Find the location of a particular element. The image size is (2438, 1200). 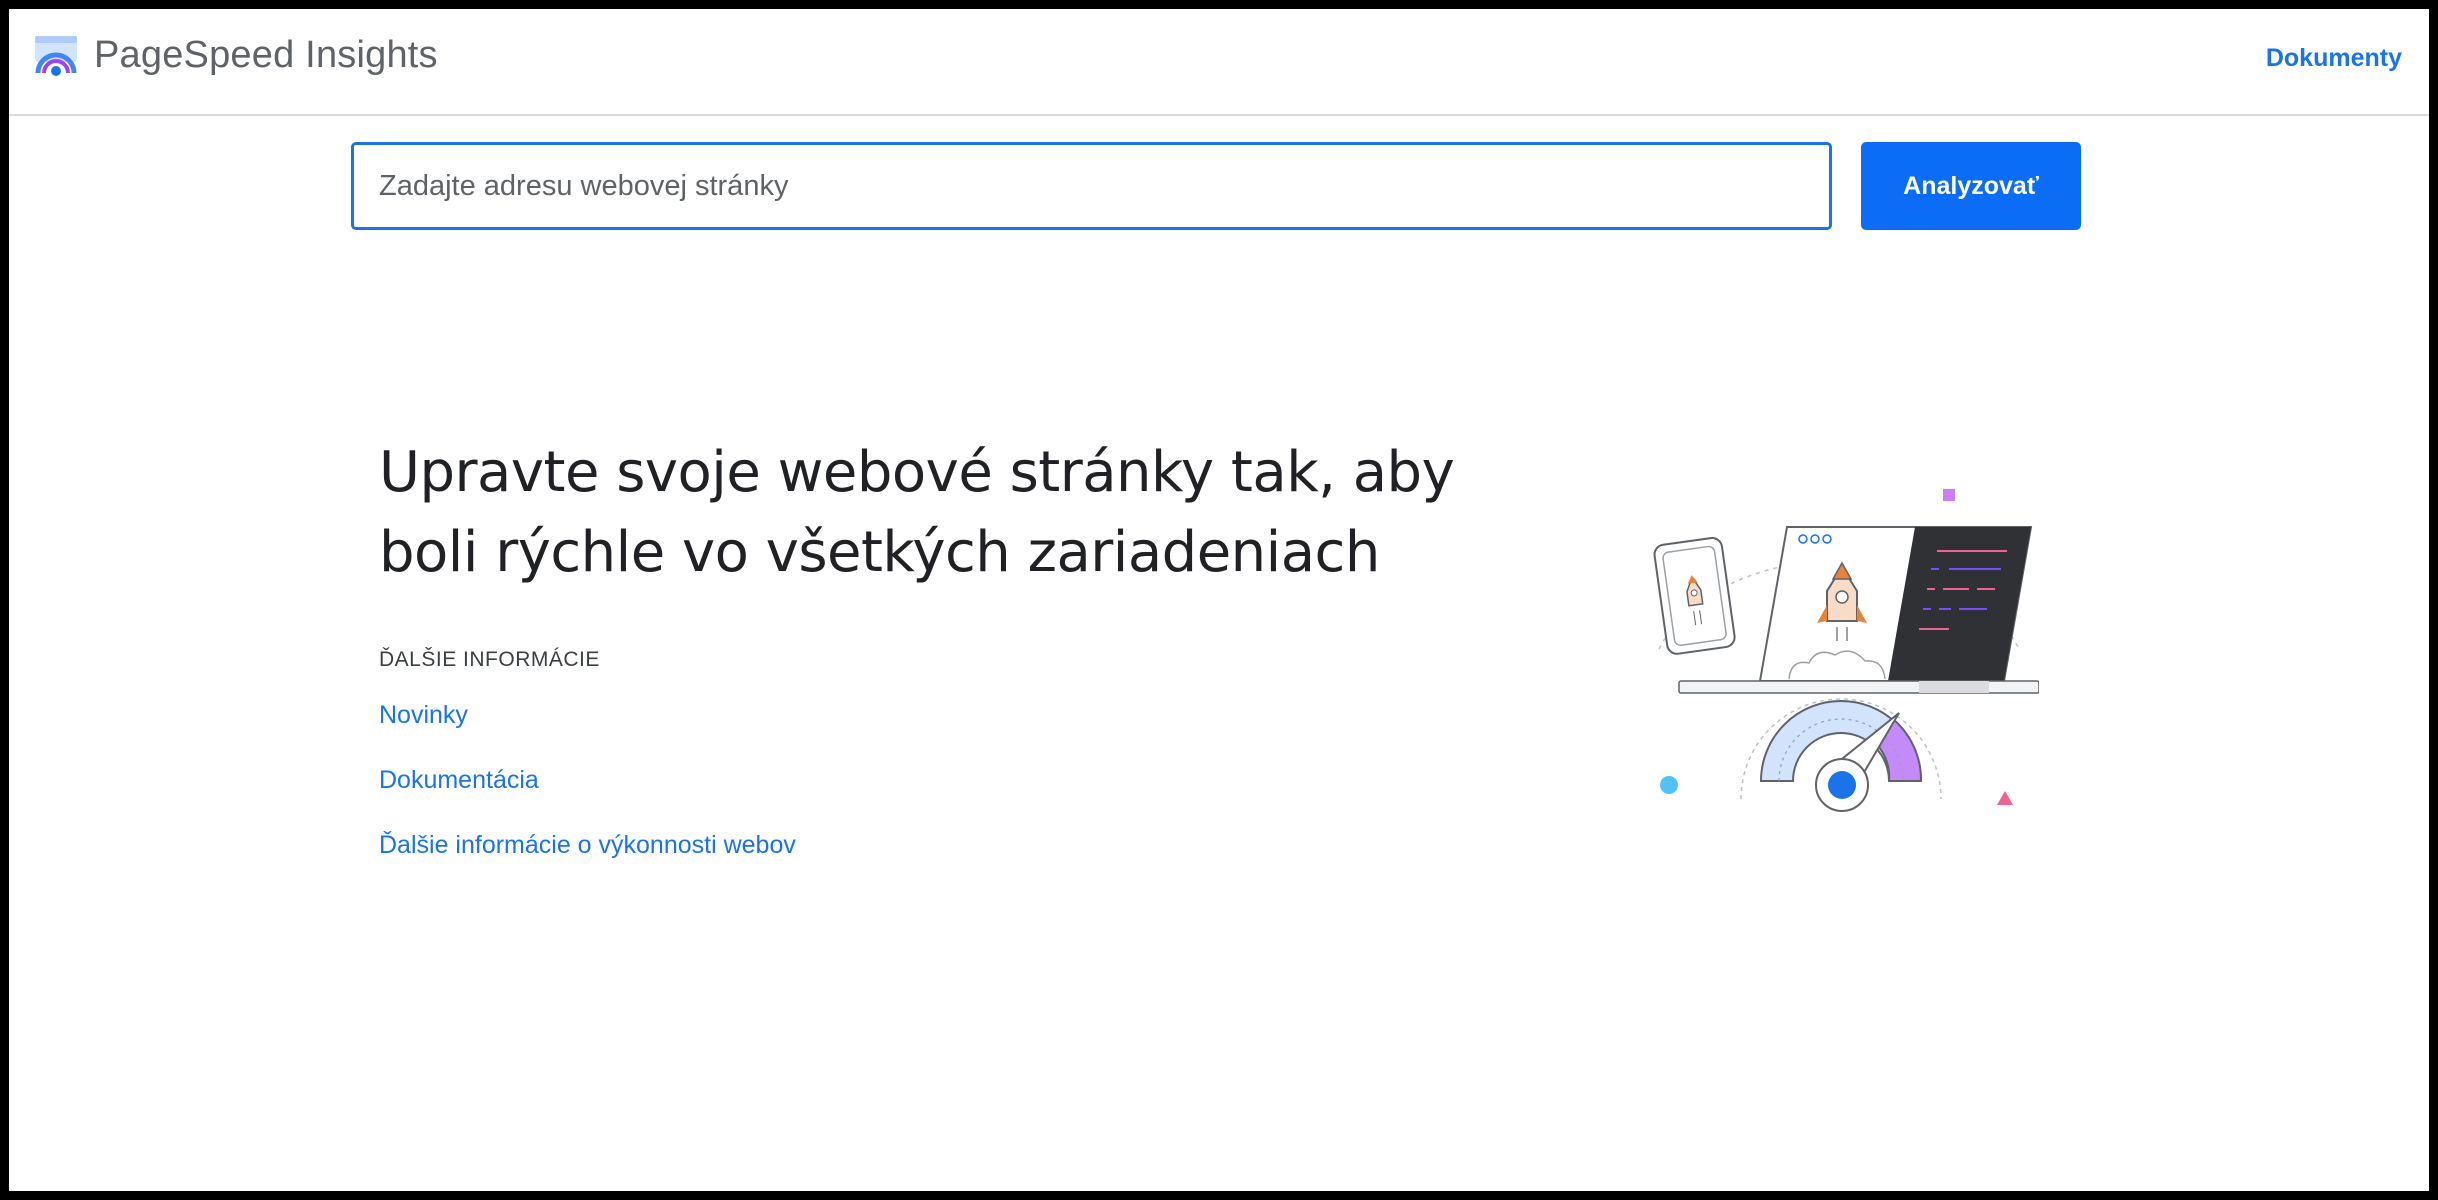

analyze-button: Analyzovať is located at coordinates (1971, 186).